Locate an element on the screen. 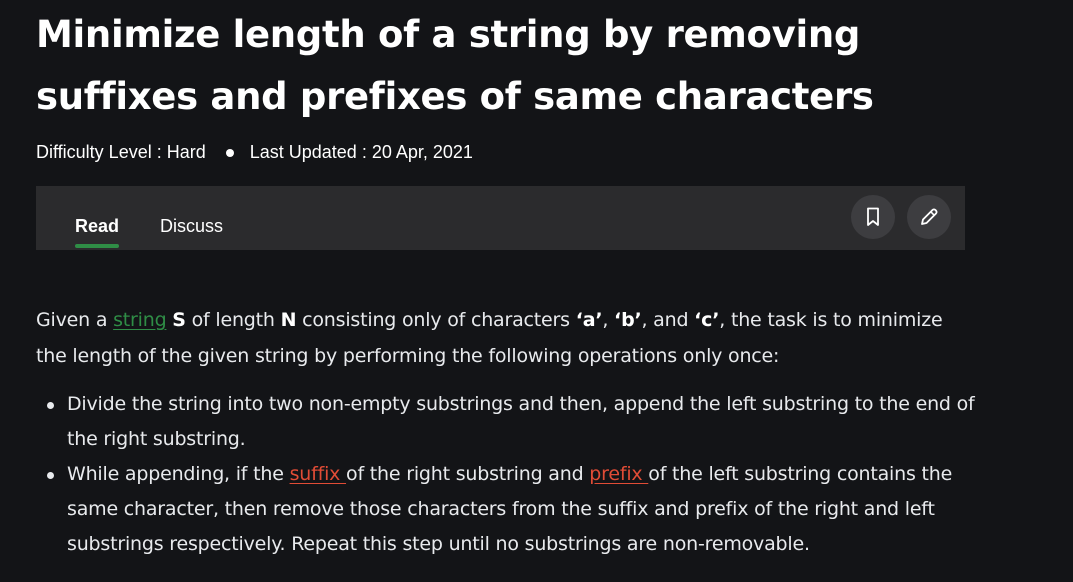 The height and width of the screenshot is (582, 1073). step-2-text-2: of the right substring and is located at coordinates (468, 474).